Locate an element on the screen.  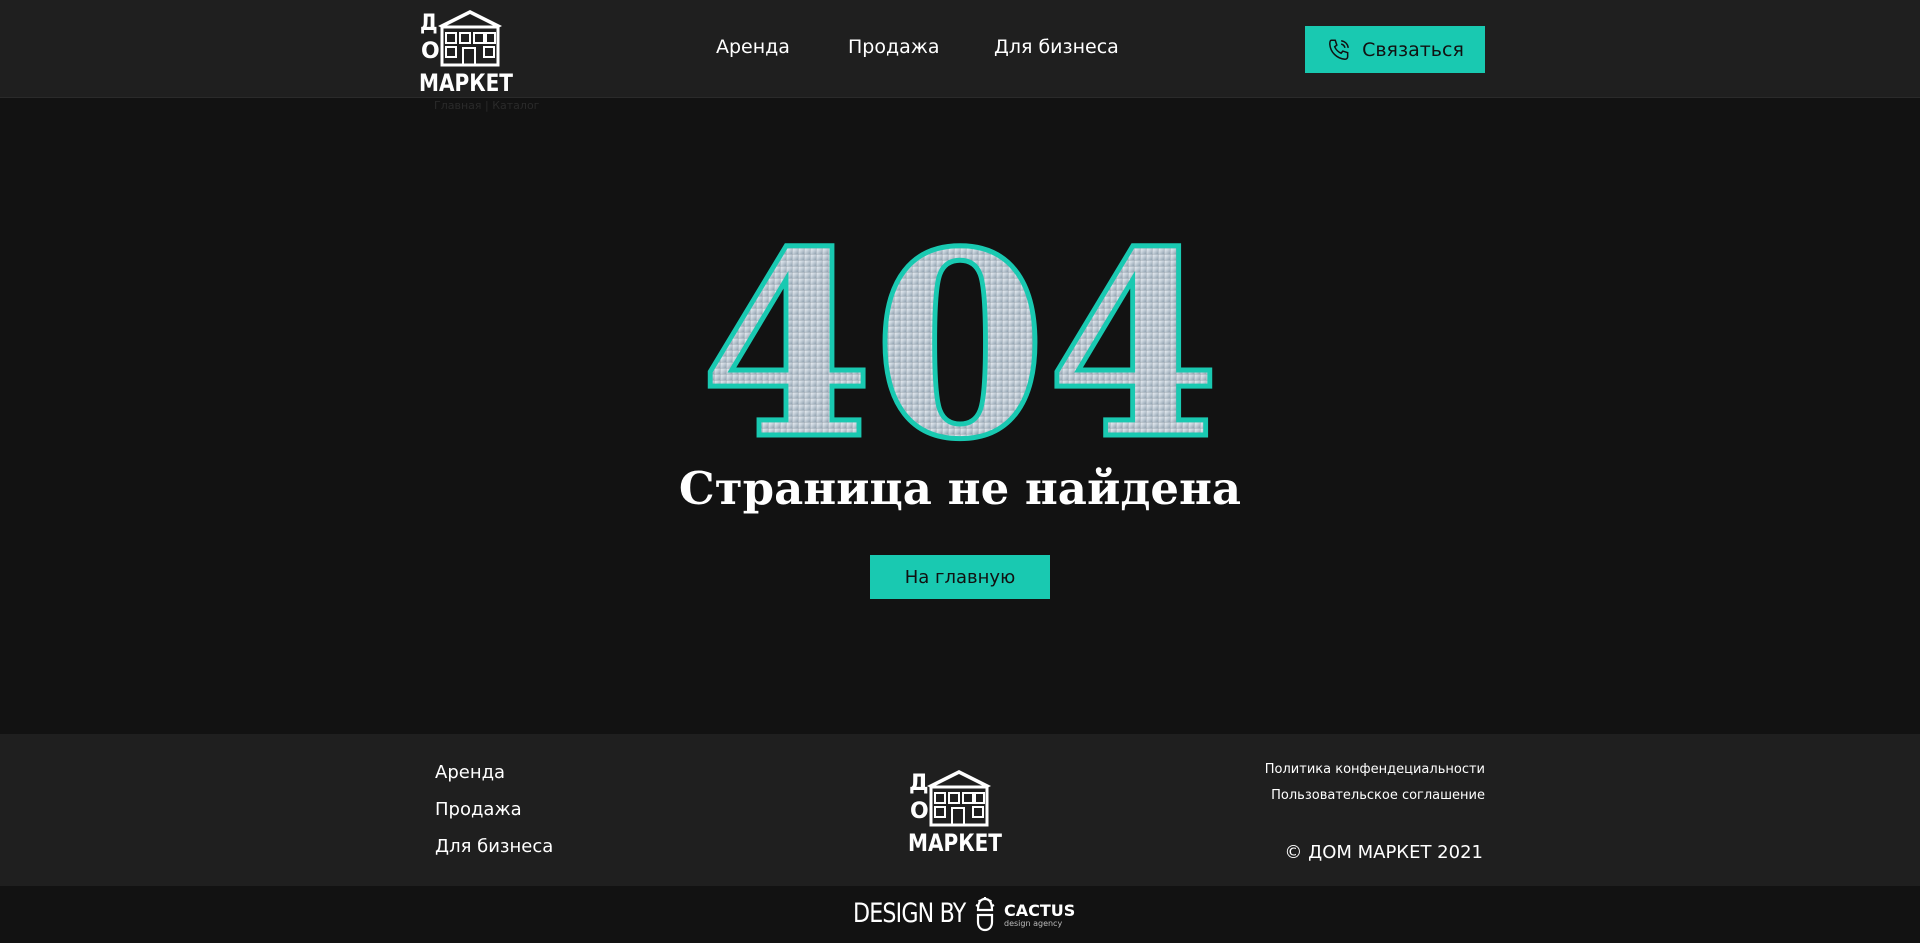
svg-text: О is located at coordinates (919, 811).